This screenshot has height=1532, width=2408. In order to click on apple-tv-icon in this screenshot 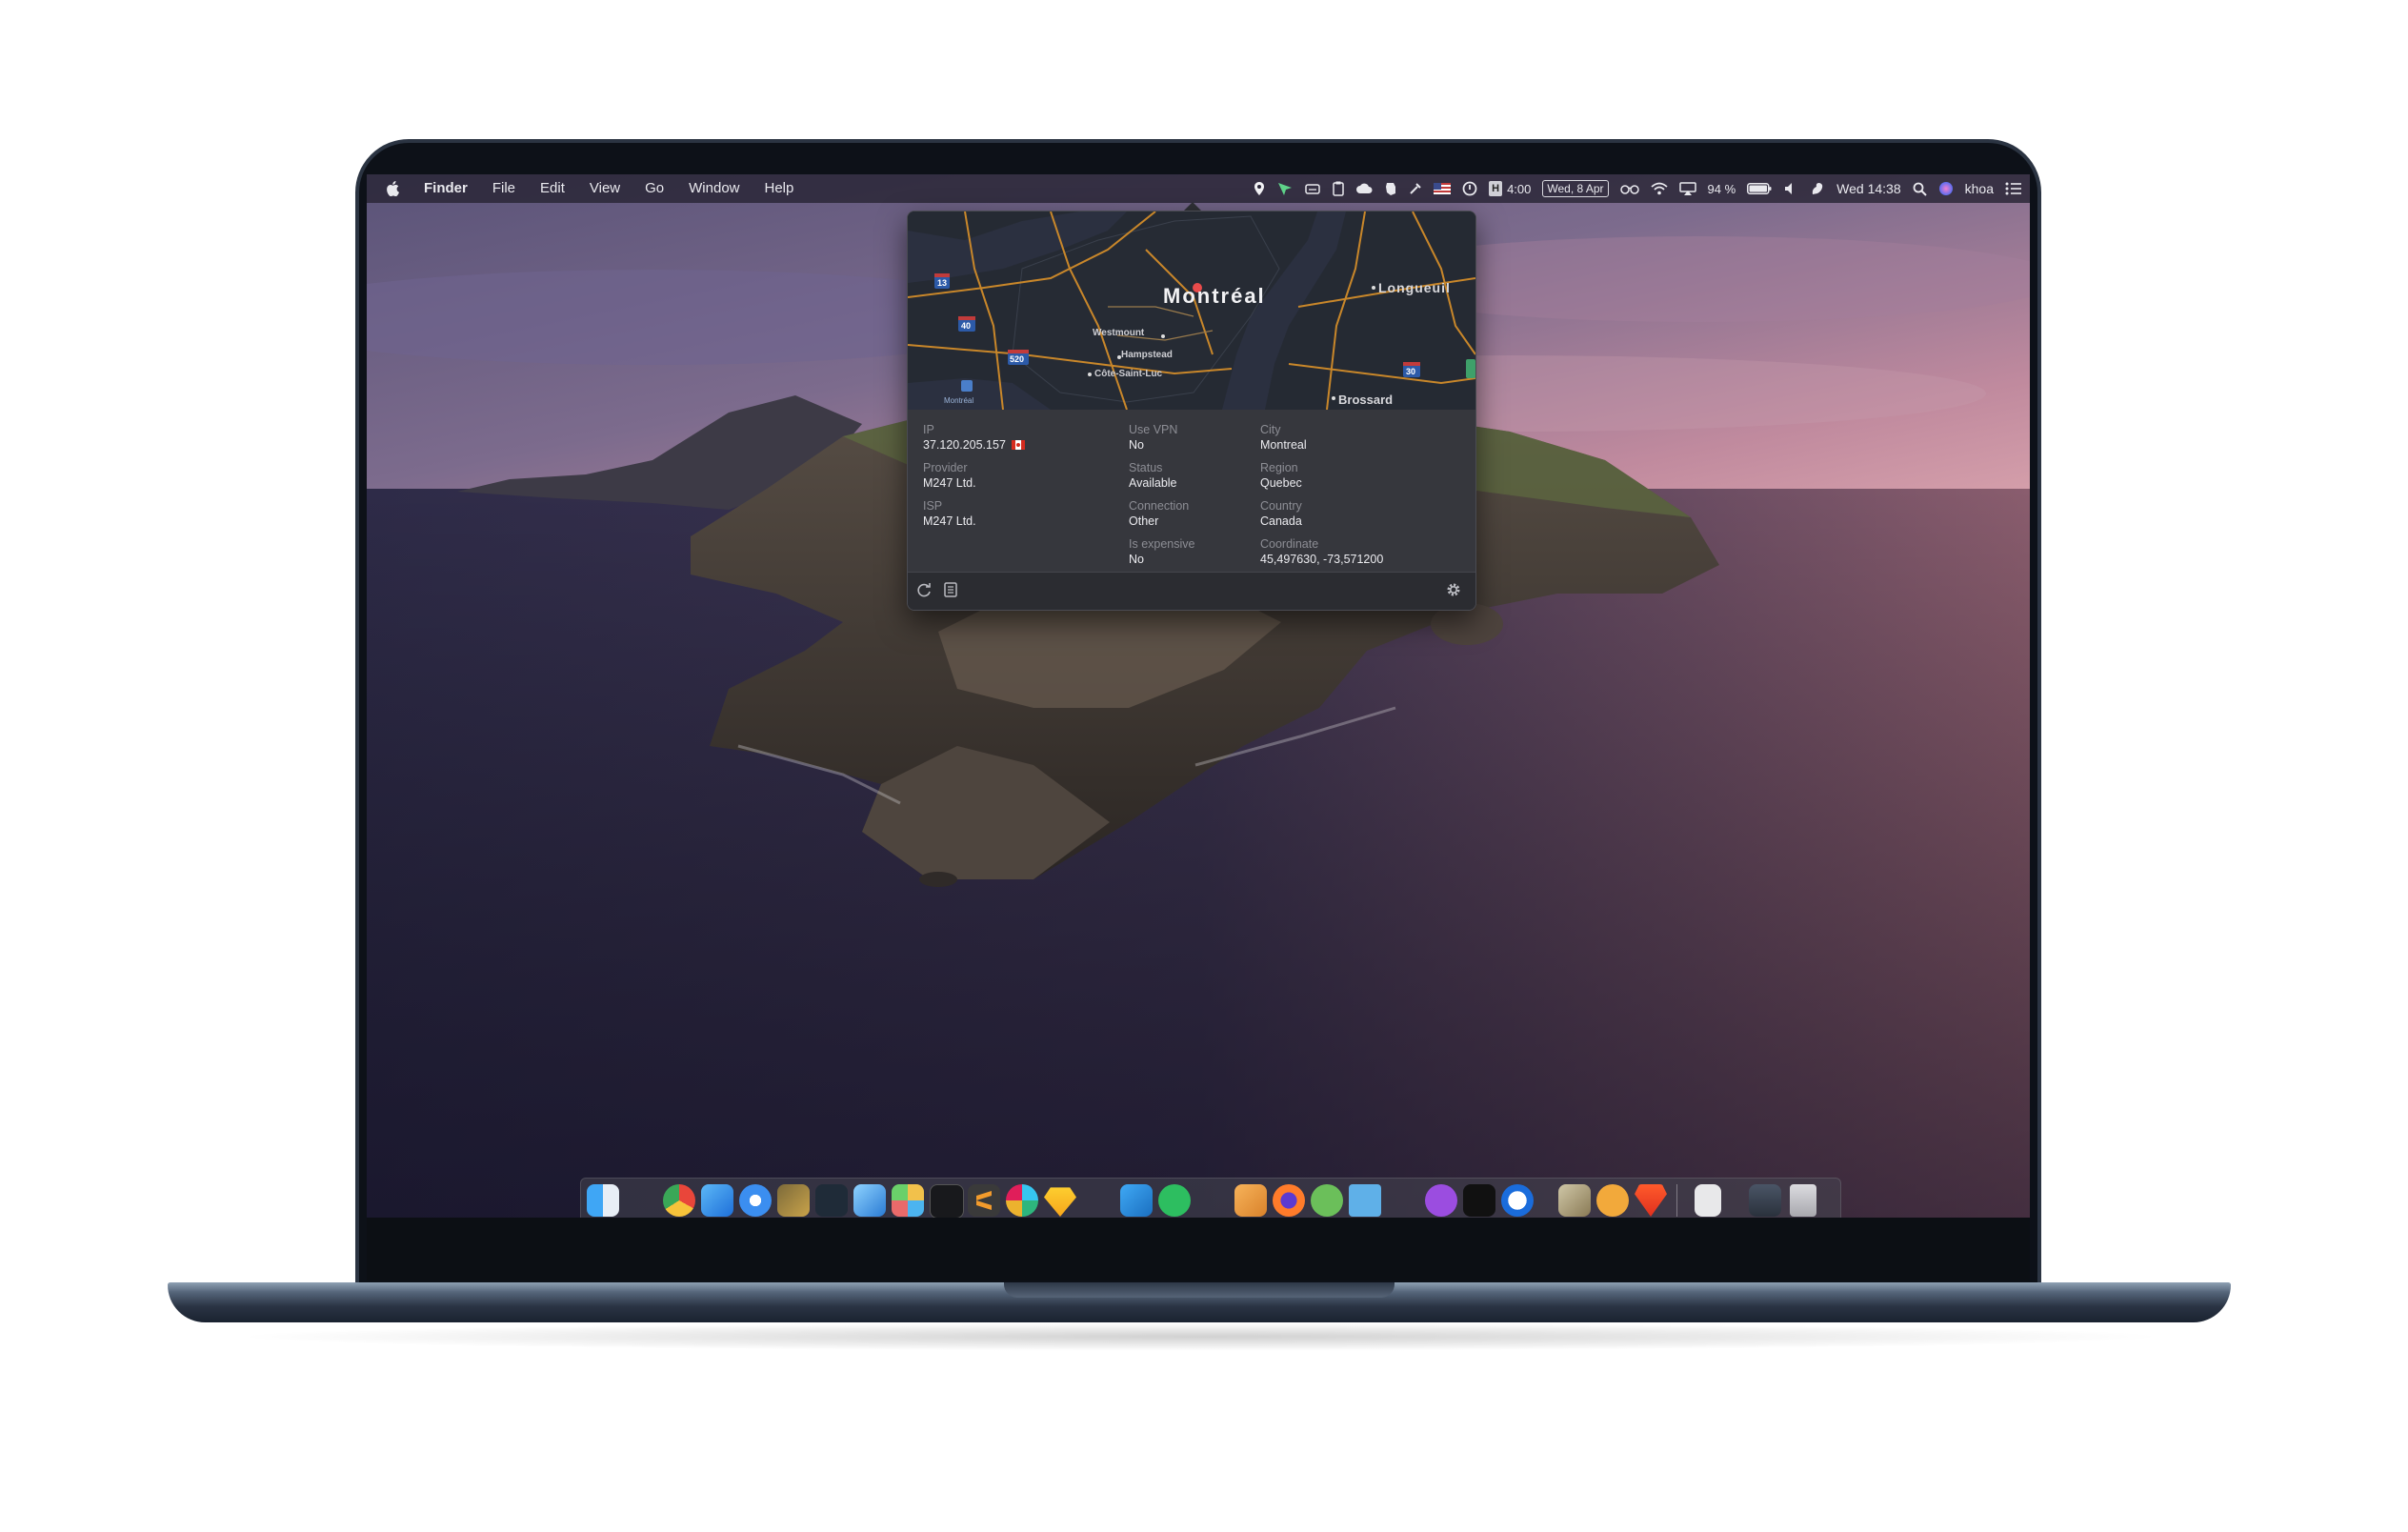, I will do `click(1479, 1200)`.